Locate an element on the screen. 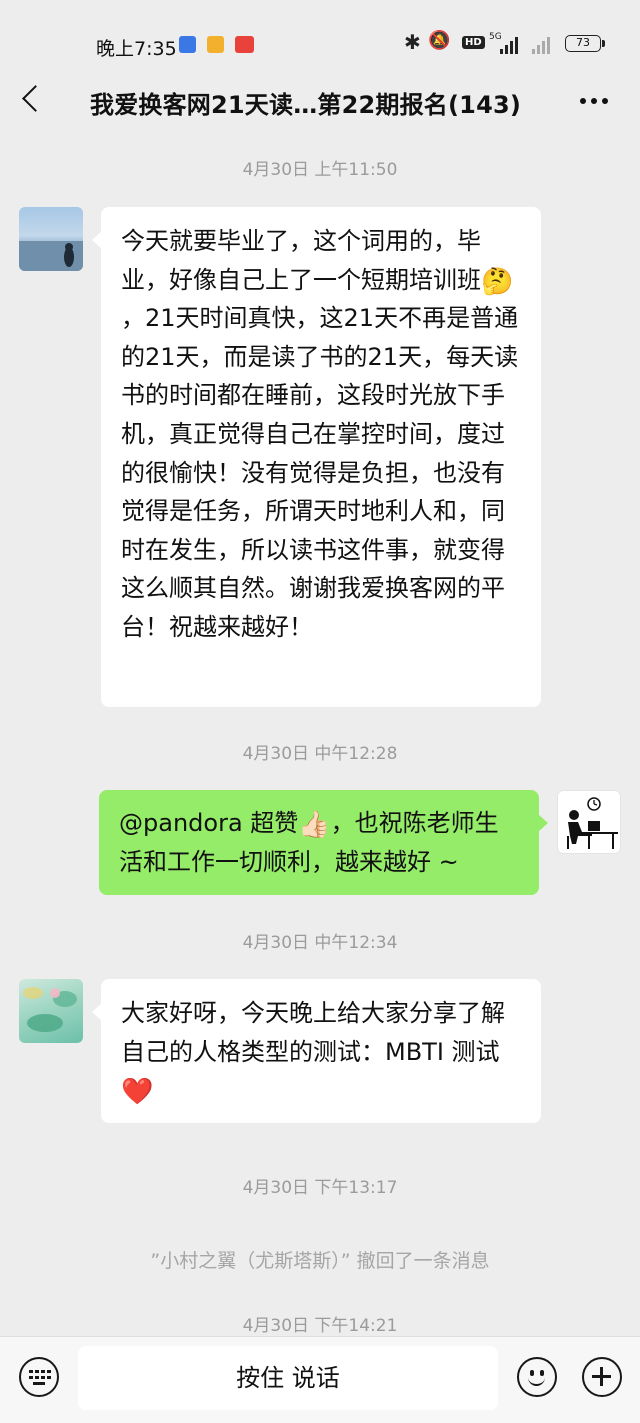 The width and height of the screenshot is (640, 1423). person-at-desk-icon is located at coordinates (592, 823).